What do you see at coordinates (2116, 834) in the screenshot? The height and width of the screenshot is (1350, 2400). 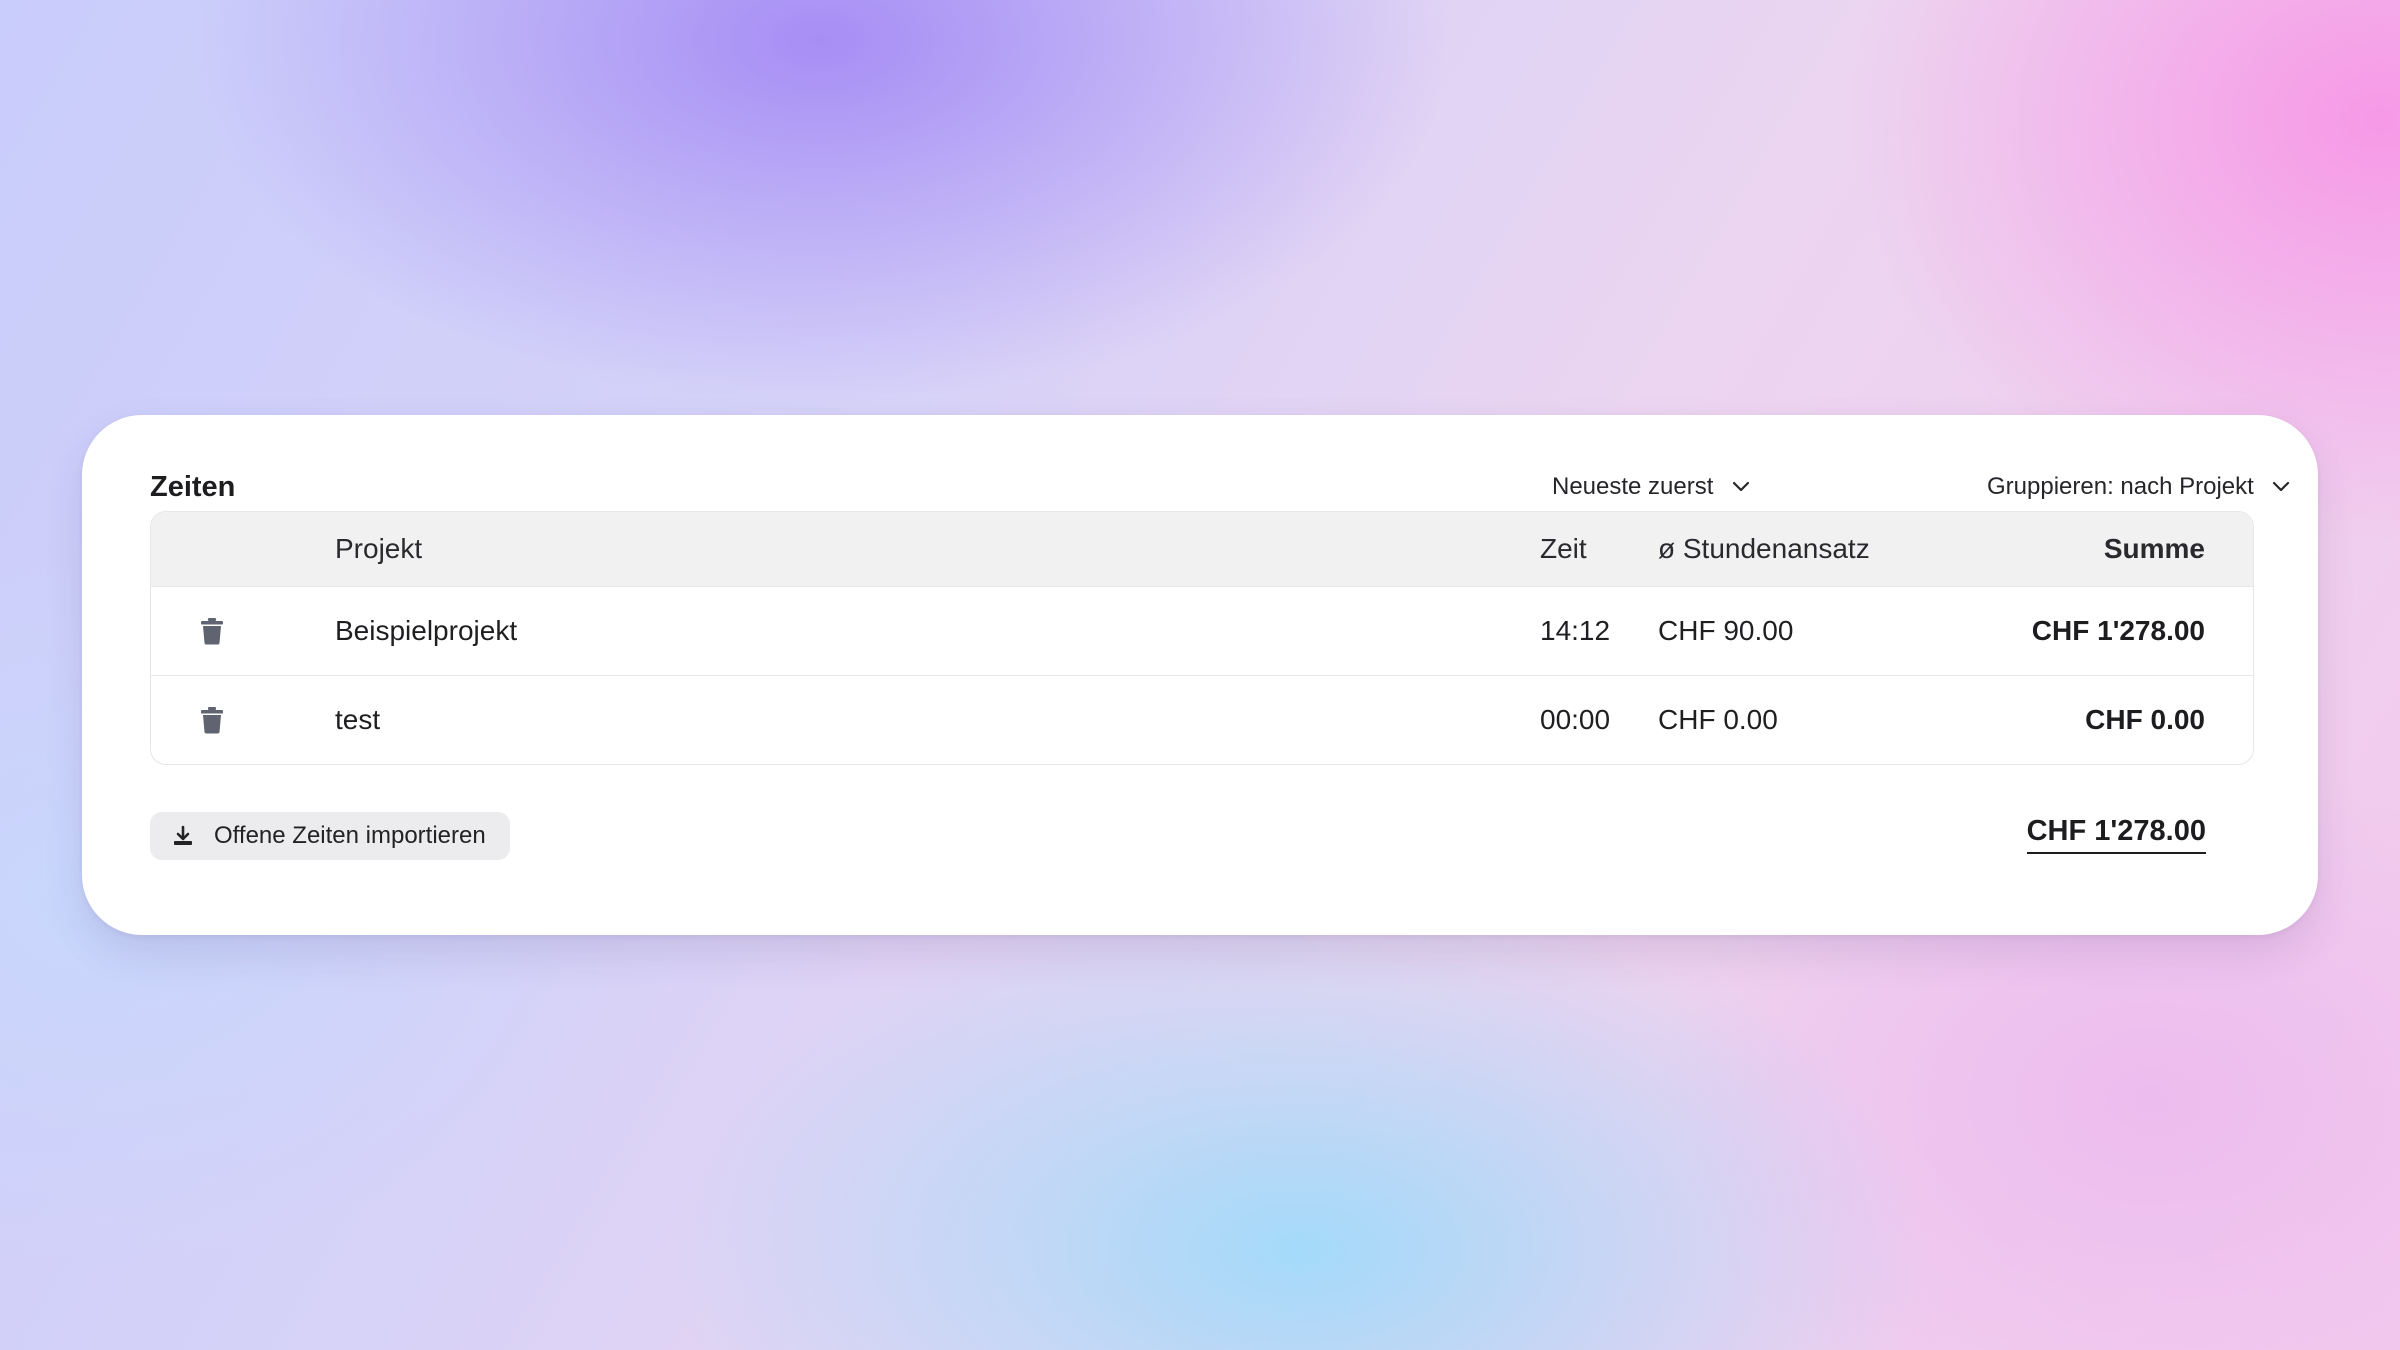 I see `grand-total: CHF 1'278.00` at bounding box center [2116, 834].